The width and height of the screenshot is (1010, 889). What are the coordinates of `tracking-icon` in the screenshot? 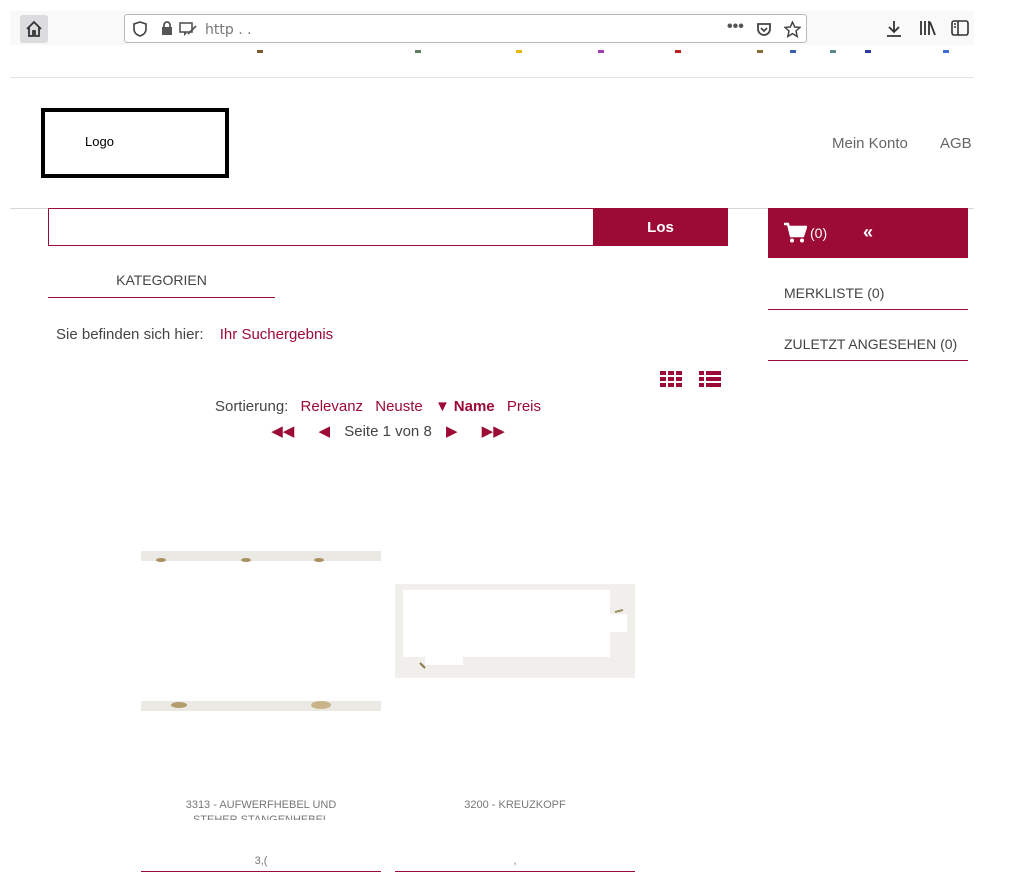 It's located at (188, 31).